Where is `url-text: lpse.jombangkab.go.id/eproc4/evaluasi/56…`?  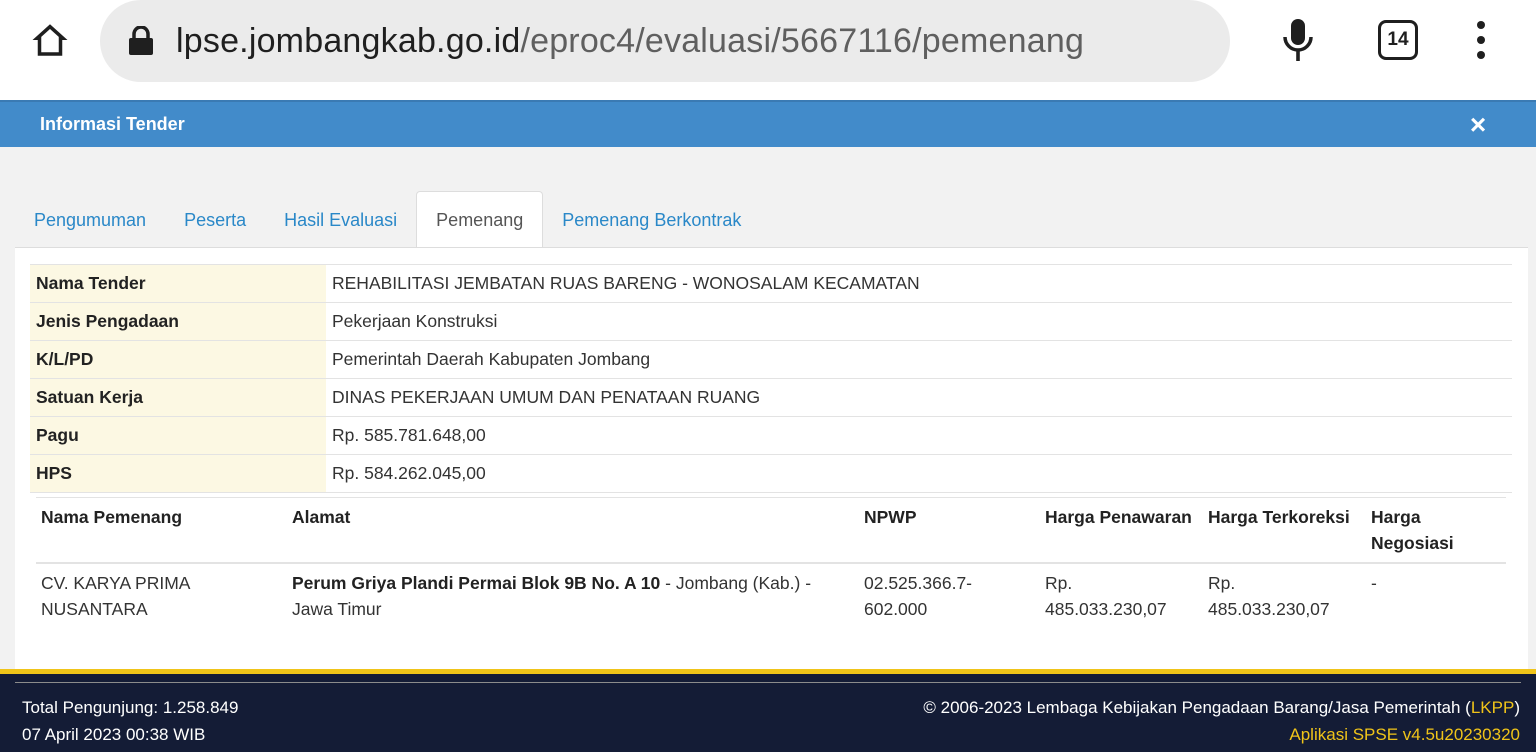
url-text: lpse.jombangkab.go.id/eproc4/evaluasi/56… is located at coordinates (630, 41).